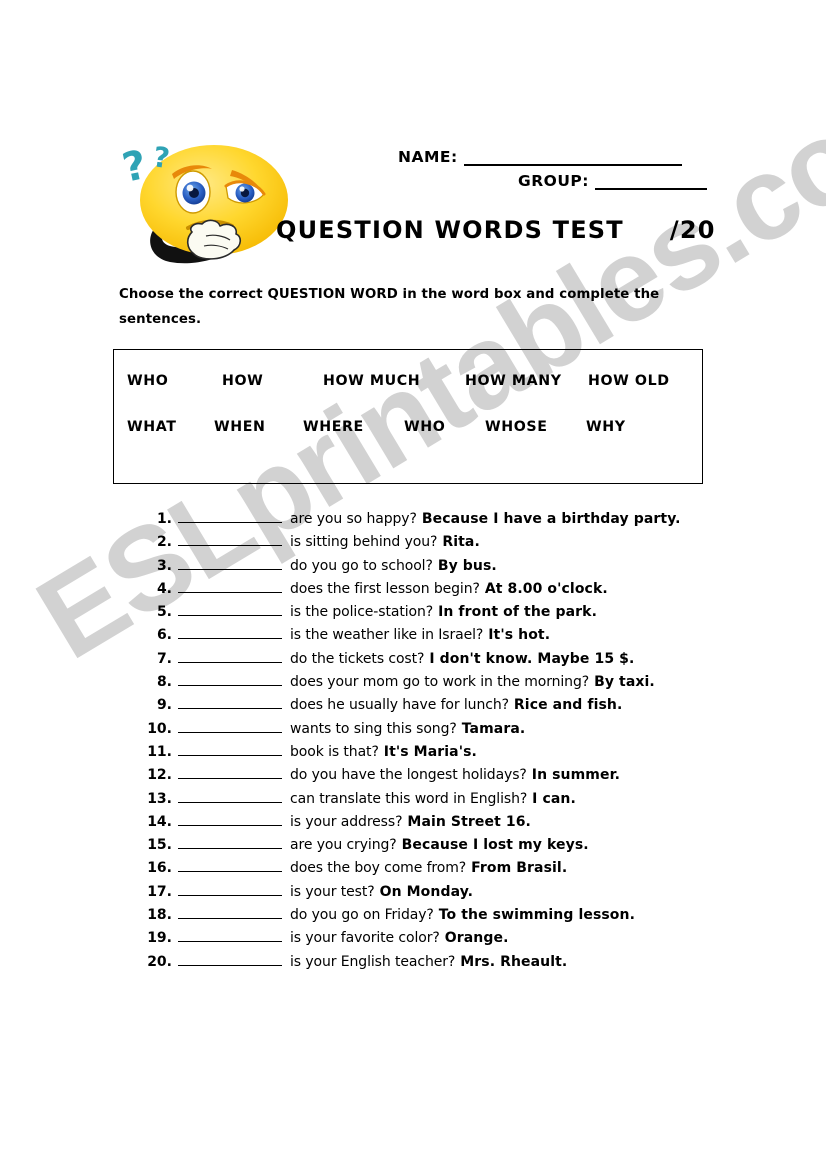  I want to click on question-text: is your address?, so click(346, 821).